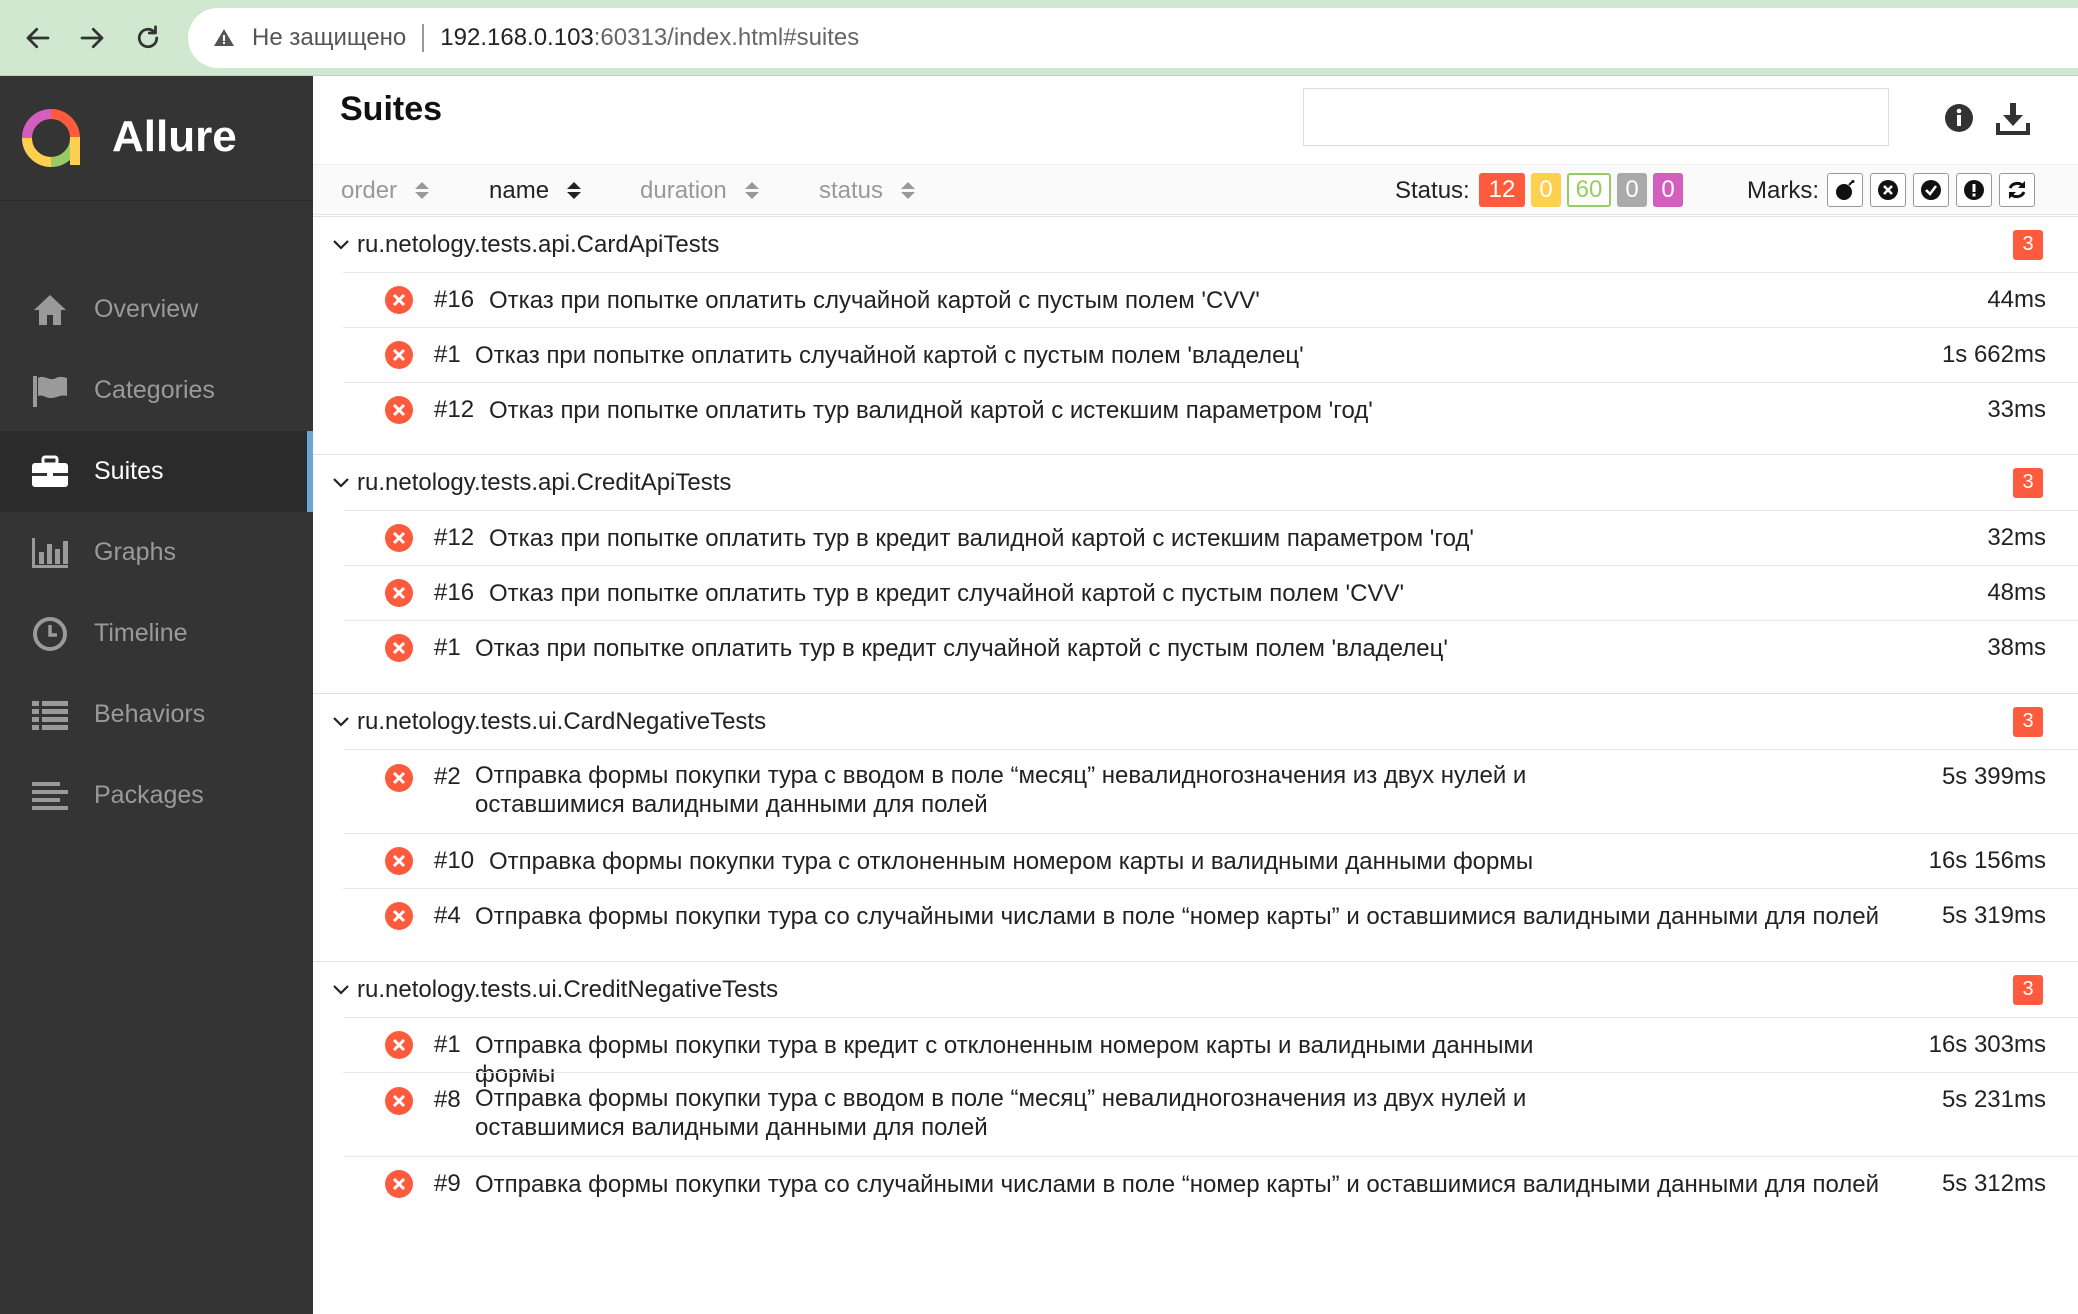 Image resolution: width=2078 pixels, height=1314 pixels. What do you see at coordinates (149, 795) in the screenshot?
I see `sidebar-item-label: Packages` at bounding box center [149, 795].